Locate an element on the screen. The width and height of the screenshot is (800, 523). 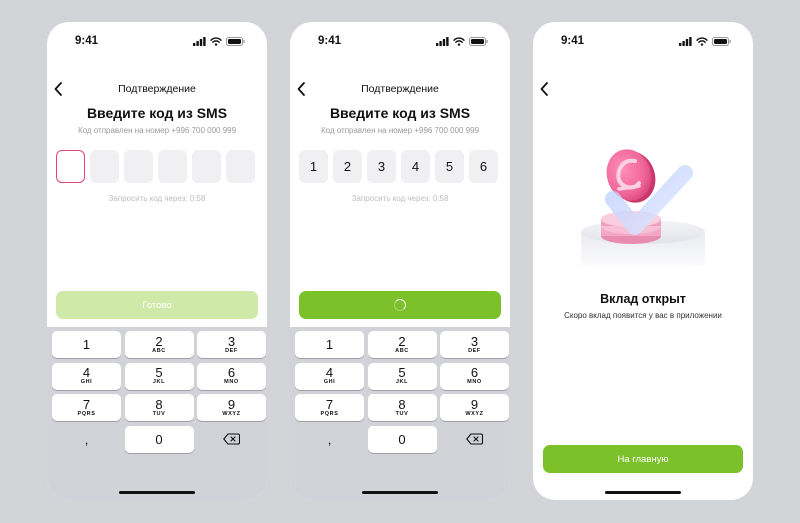
code-input: 1 2 3 4 5 6 is located at coordinates (398, 166).